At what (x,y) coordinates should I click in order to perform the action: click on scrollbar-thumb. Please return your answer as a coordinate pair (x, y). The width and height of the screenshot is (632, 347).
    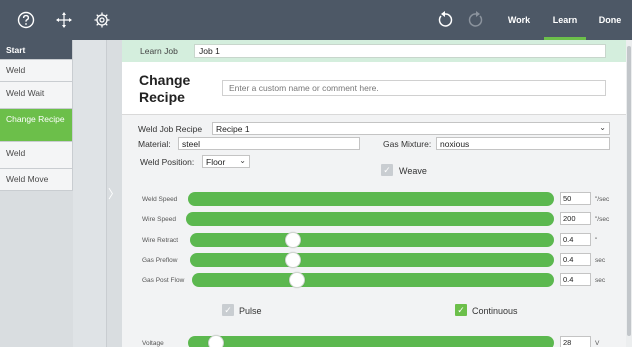
    Looking at the image, I should click on (629, 191).